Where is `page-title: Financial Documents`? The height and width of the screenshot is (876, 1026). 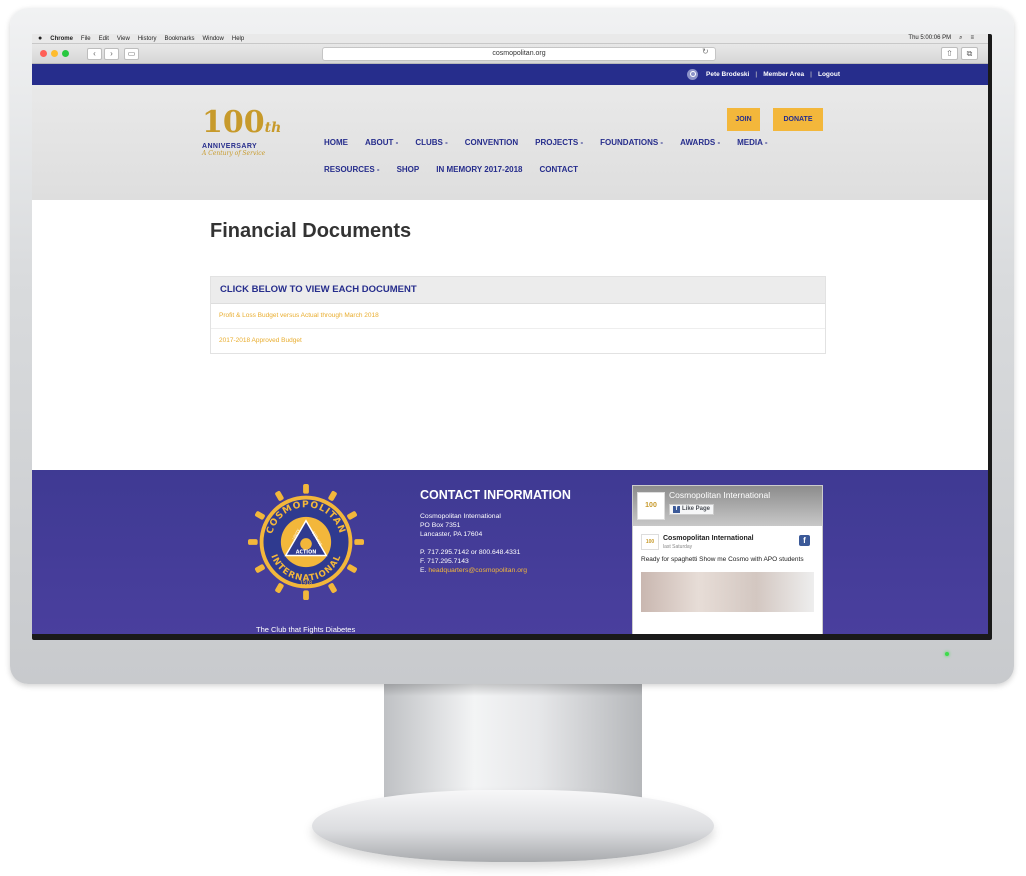
page-title: Financial Documents is located at coordinates (311, 231).